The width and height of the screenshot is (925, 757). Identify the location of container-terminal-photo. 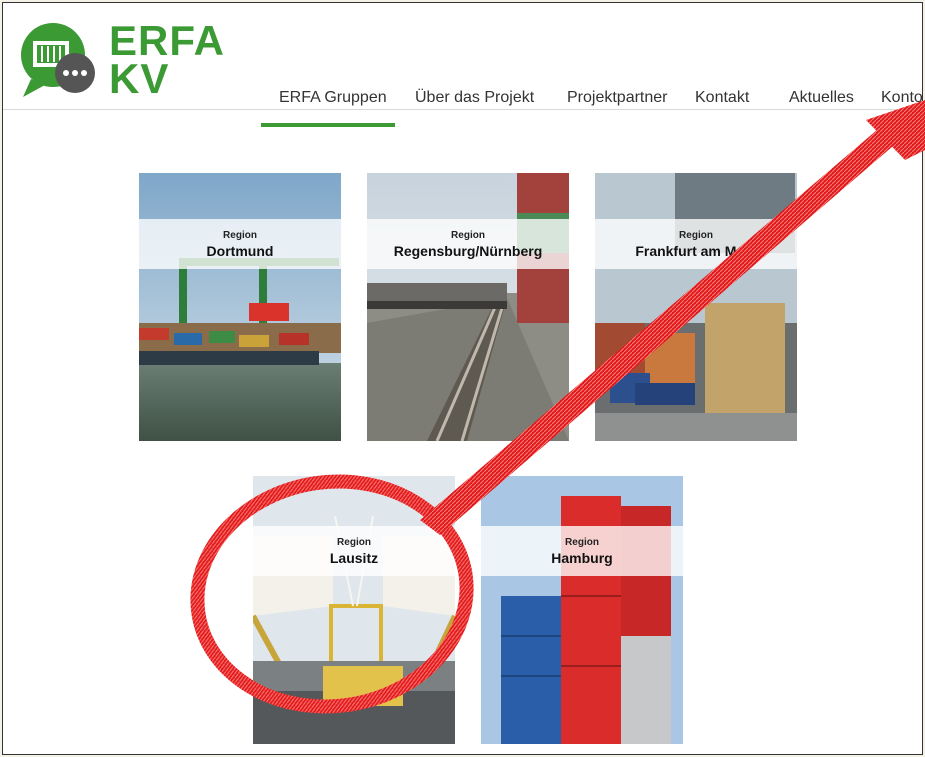
(696, 307).